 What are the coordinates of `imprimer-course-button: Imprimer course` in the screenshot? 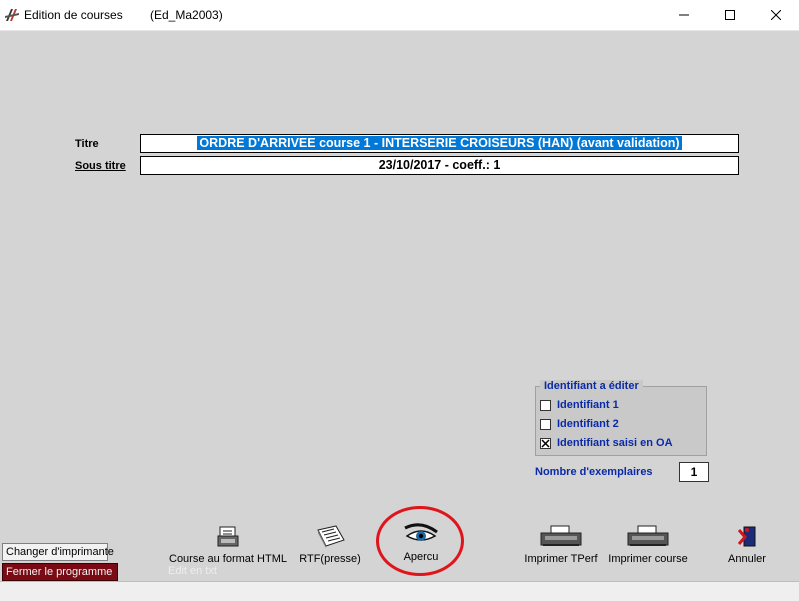 It's located at (648, 544).